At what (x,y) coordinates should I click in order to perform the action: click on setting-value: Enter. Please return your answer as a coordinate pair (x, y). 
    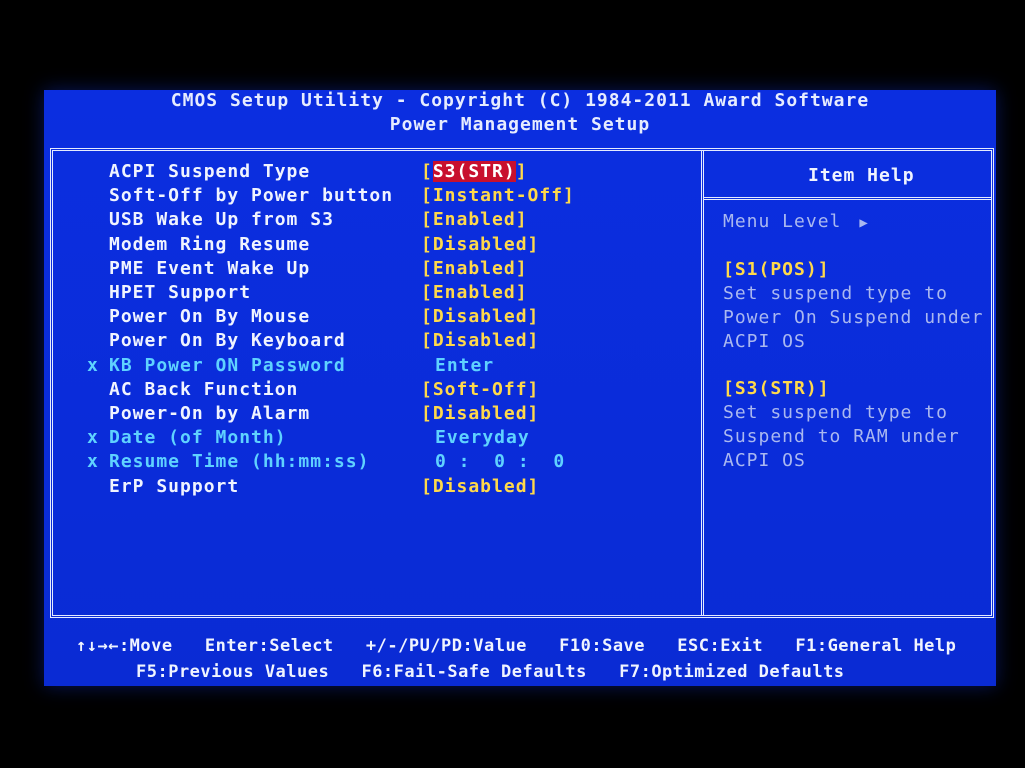
    Looking at the image, I should click on (464, 365).